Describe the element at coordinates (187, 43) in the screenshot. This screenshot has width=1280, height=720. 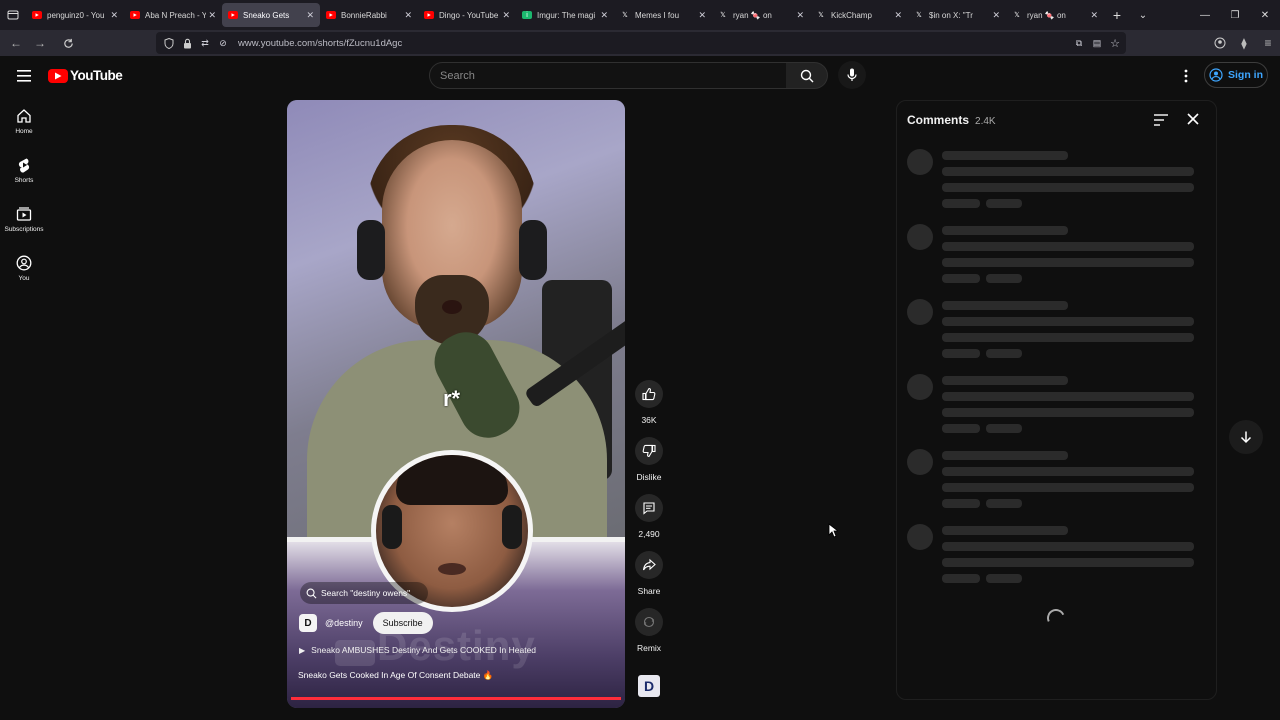
I see `lock-icon` at that location.